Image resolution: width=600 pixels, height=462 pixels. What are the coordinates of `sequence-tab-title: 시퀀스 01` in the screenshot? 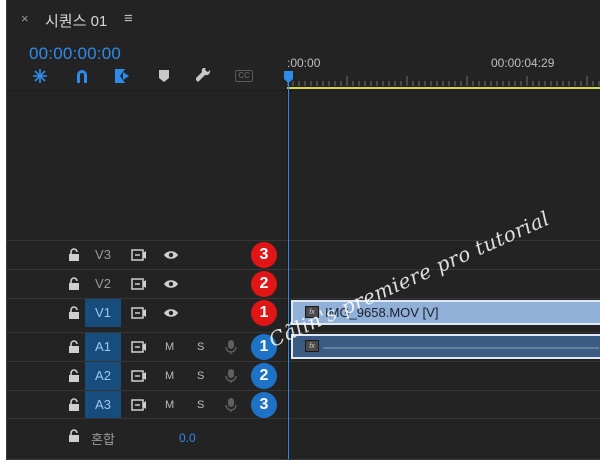 It's located at (76, 20).